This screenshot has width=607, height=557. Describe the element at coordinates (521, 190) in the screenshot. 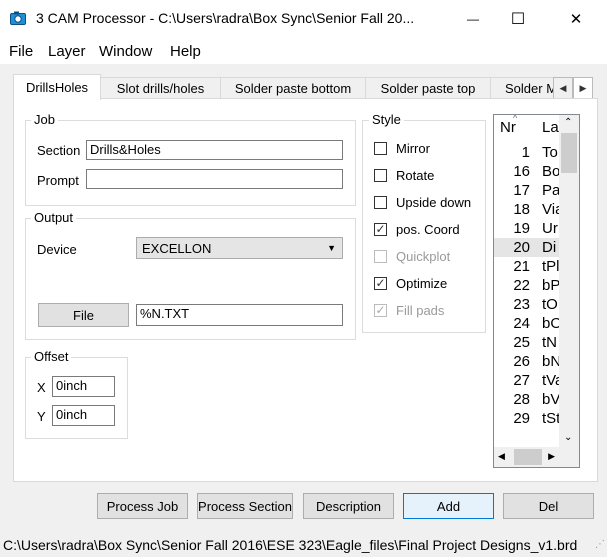

I see `layer-number: 17` at that location.